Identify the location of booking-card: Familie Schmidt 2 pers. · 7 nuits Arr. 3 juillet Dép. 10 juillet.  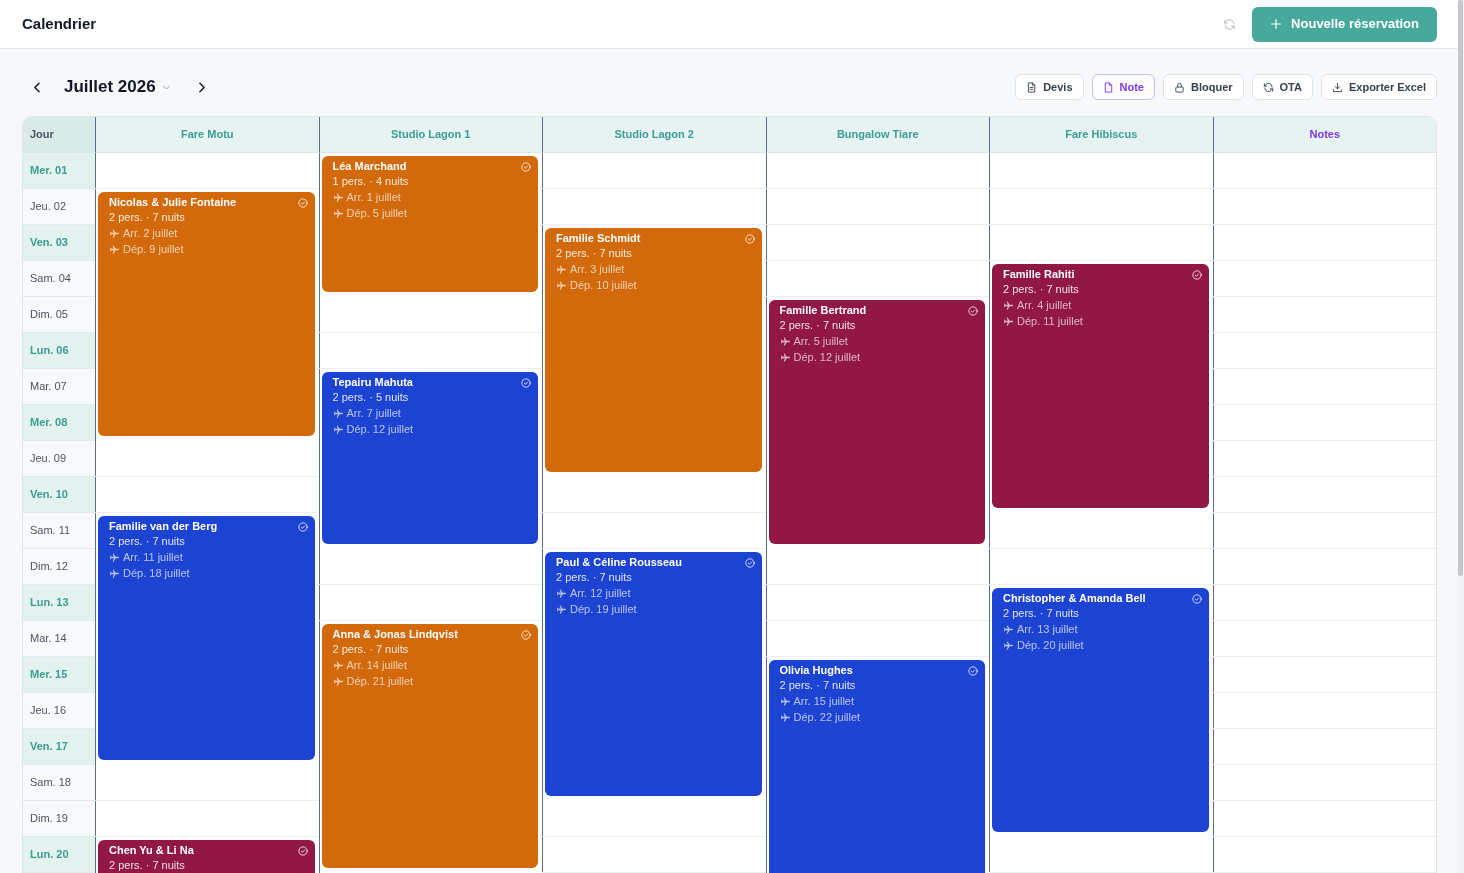
(653, 350).